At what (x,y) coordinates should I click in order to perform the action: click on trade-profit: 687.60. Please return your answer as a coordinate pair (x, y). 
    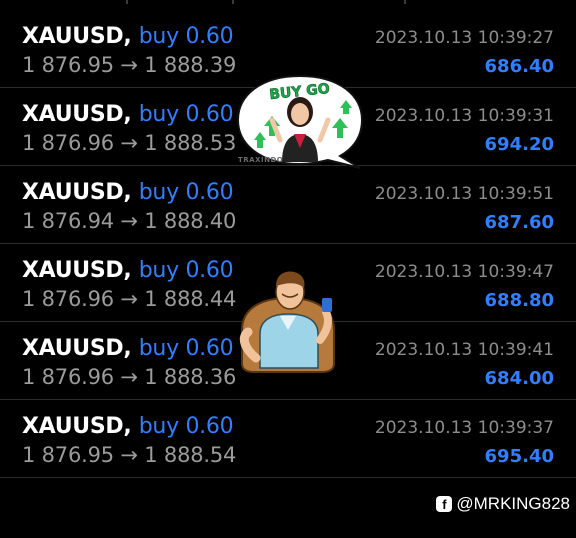
    Looking at the image, I should click on (519, 222).